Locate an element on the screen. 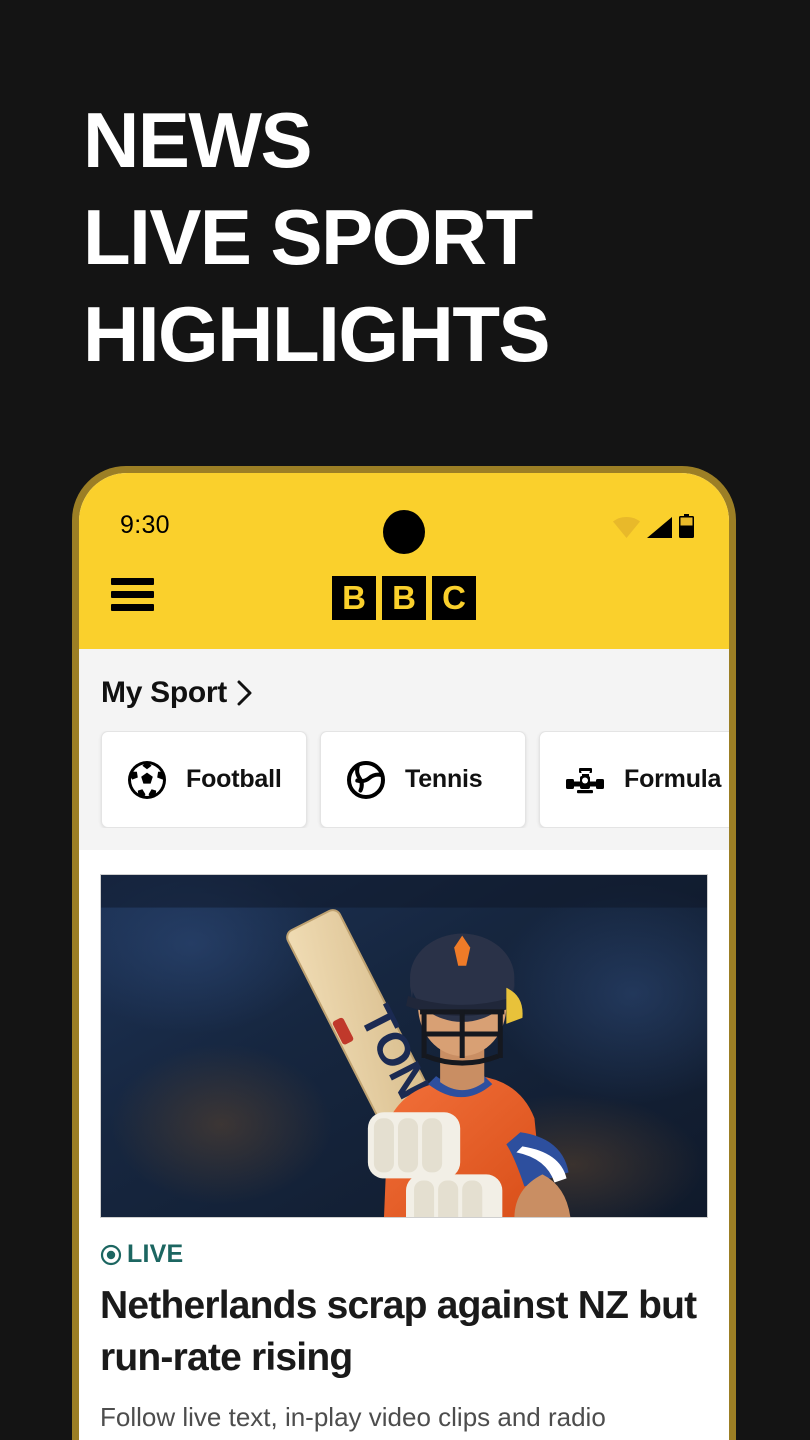  my-sport-header-link: My Sport is located at coordinates (404, 690).